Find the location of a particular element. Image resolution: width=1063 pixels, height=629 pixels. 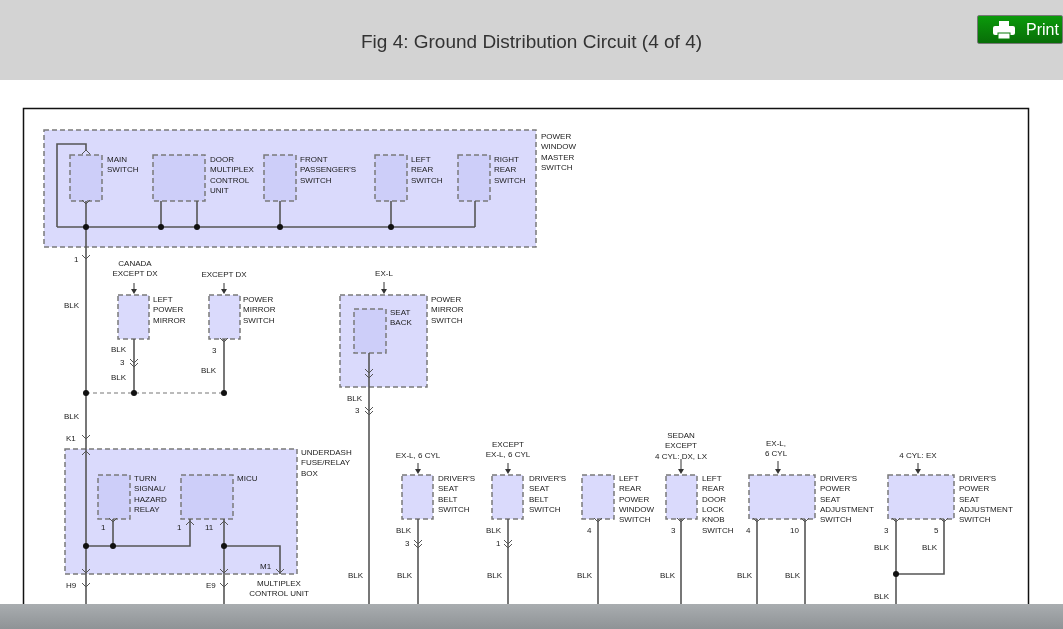

component-label: FRONT PASSENGER'S SWITCH is located at coordinates (328, 170).